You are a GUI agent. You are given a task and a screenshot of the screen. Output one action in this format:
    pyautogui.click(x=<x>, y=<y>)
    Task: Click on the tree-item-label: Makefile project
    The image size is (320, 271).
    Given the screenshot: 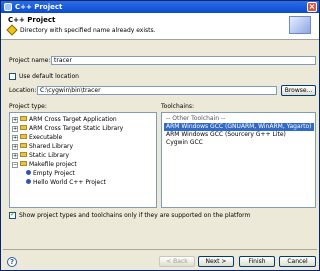 What is the action you would take?
    pyautogui.click(x=53, y=164)
    